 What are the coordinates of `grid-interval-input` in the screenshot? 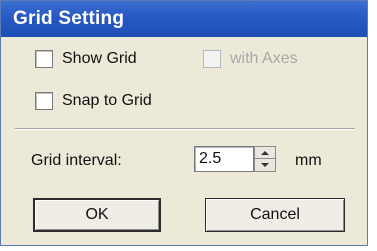 It's located at (224, 159).